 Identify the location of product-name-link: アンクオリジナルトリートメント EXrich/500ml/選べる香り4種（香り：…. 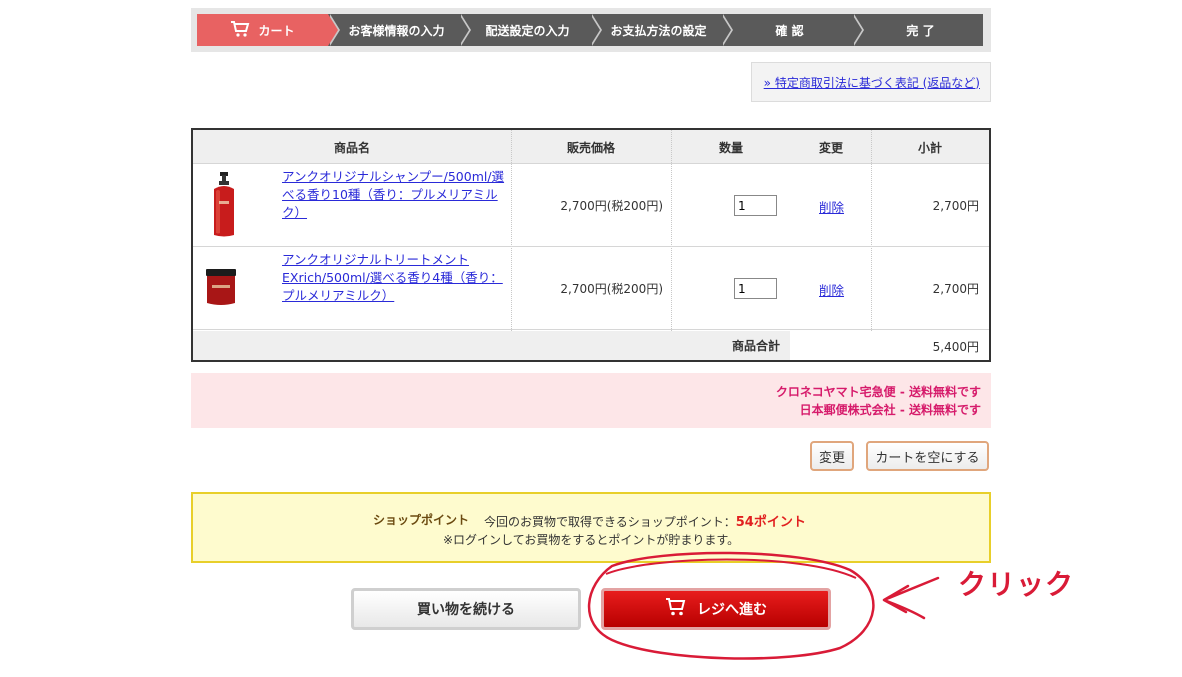
(394, 278).